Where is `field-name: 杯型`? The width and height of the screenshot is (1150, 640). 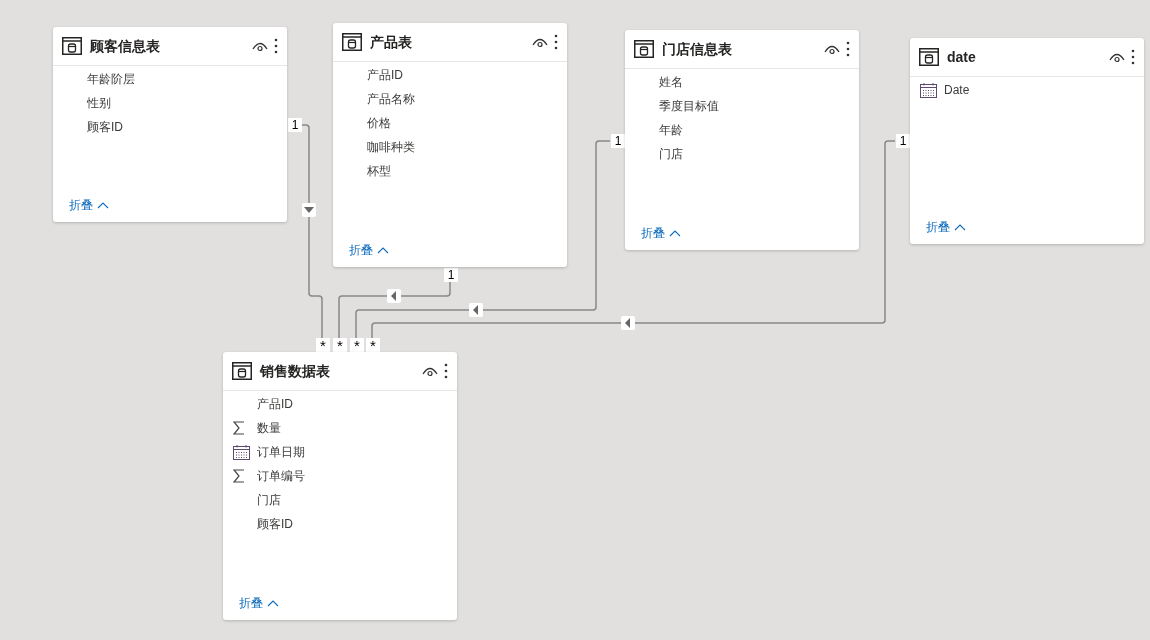
field-name: 杯型 is located at coordinates (379, 171).